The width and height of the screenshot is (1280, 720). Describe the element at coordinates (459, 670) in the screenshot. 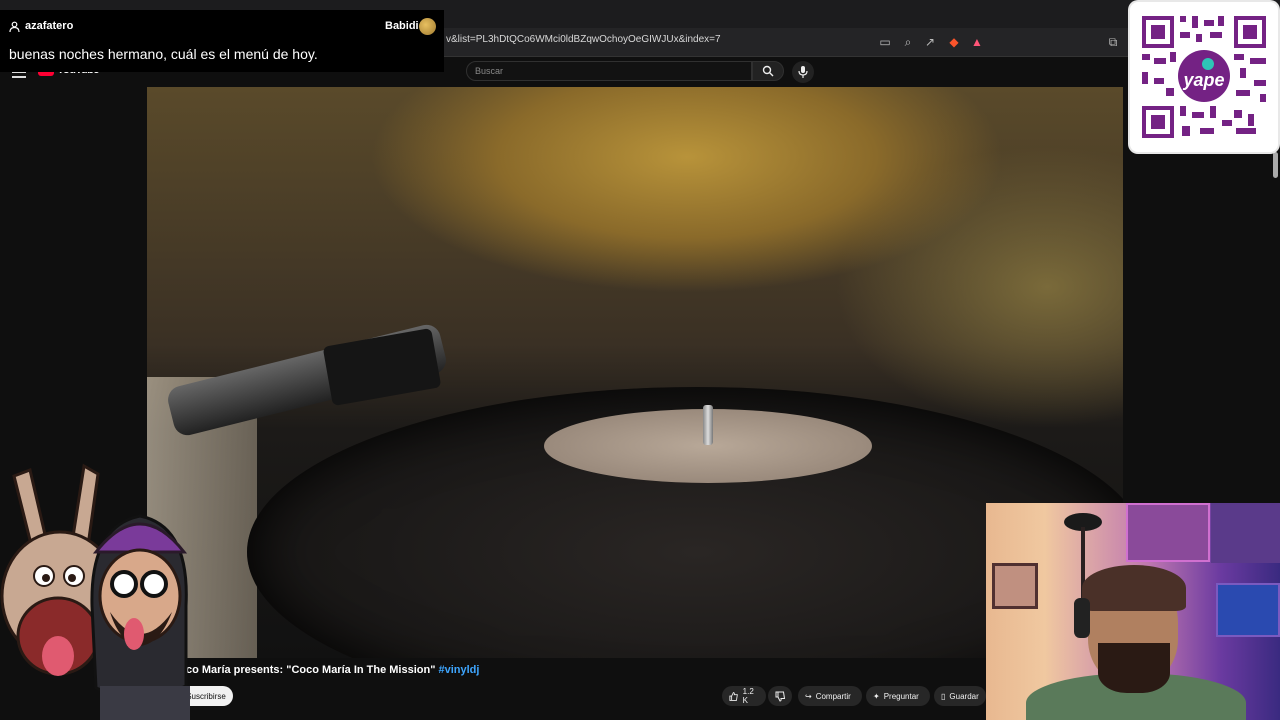

I see `video-hashtag-link: #vinyldj` at that location.